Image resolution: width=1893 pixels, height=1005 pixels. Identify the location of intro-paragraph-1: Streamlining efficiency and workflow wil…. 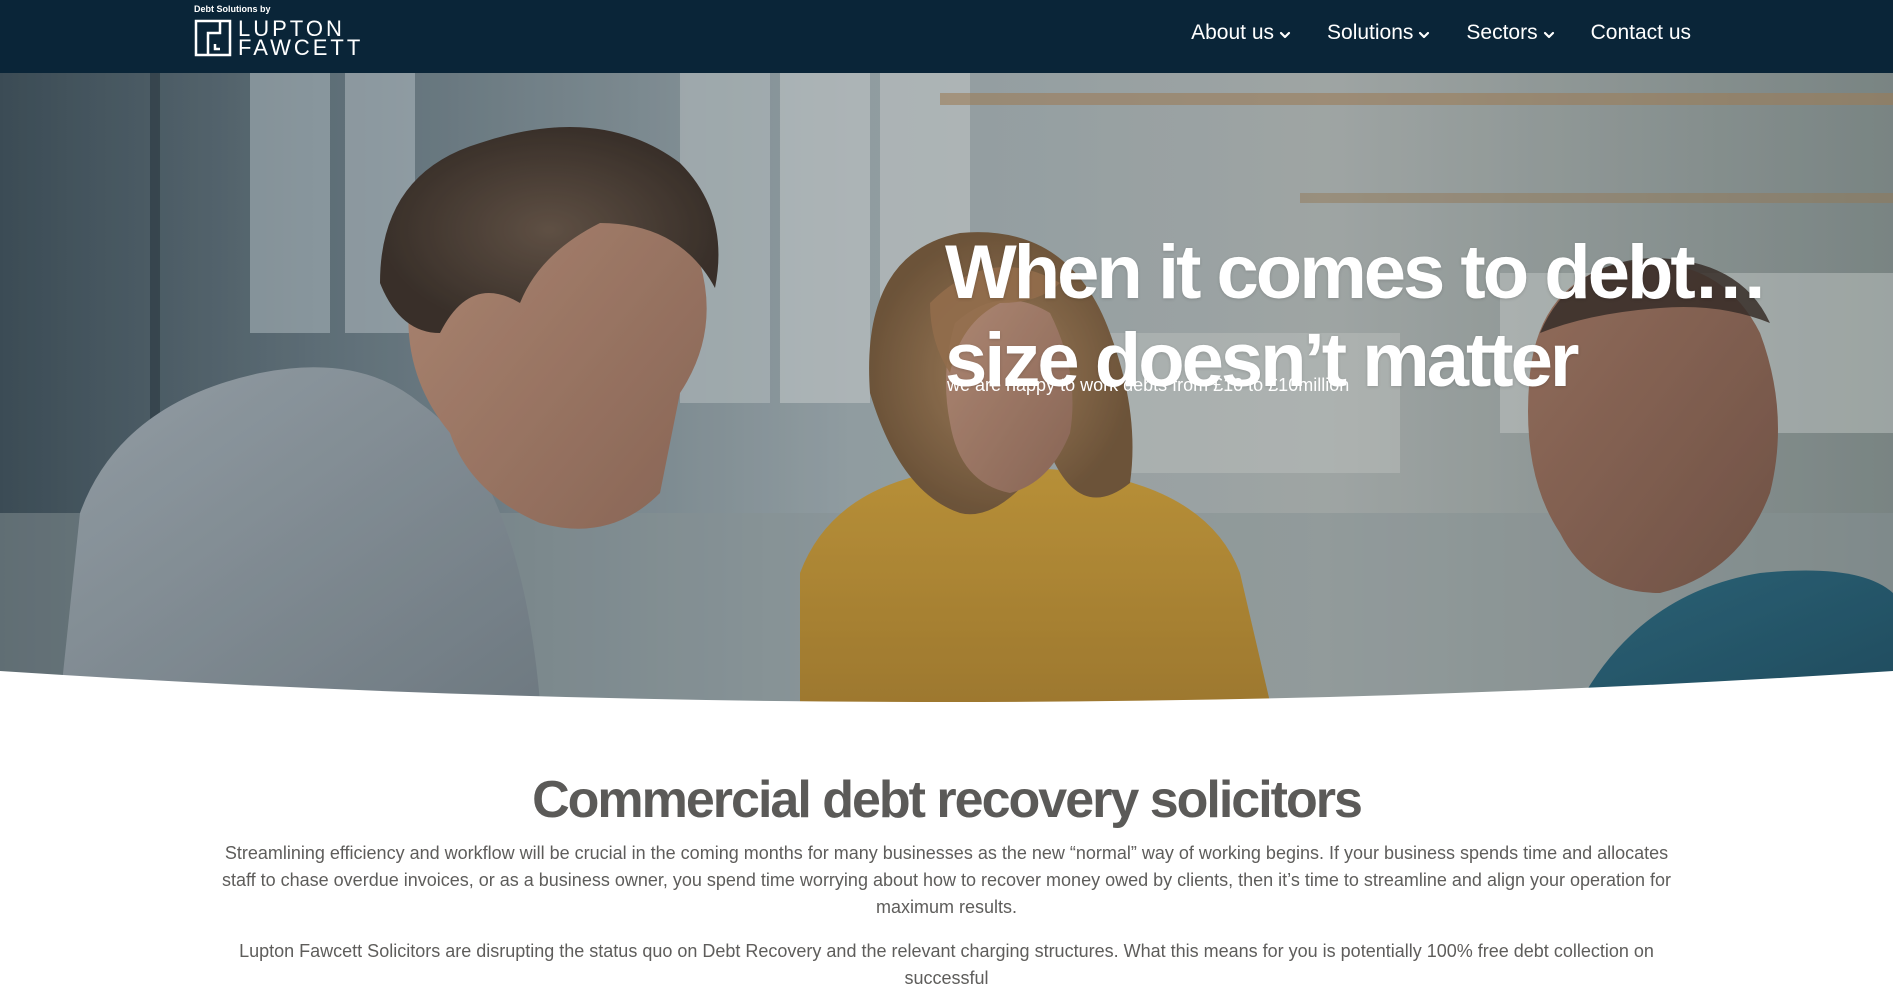
(946, 880).